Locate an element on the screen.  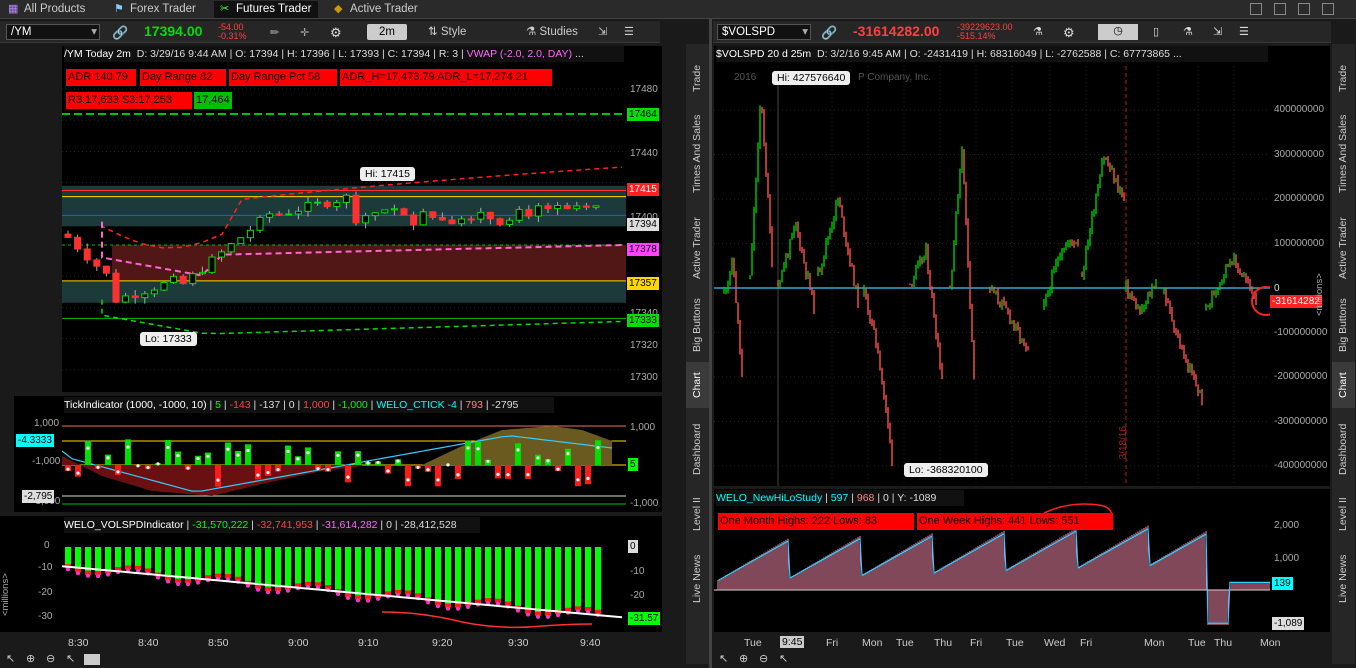
symbol-selector: $VOLSPD ▾ is located at coordinates (764, 32).